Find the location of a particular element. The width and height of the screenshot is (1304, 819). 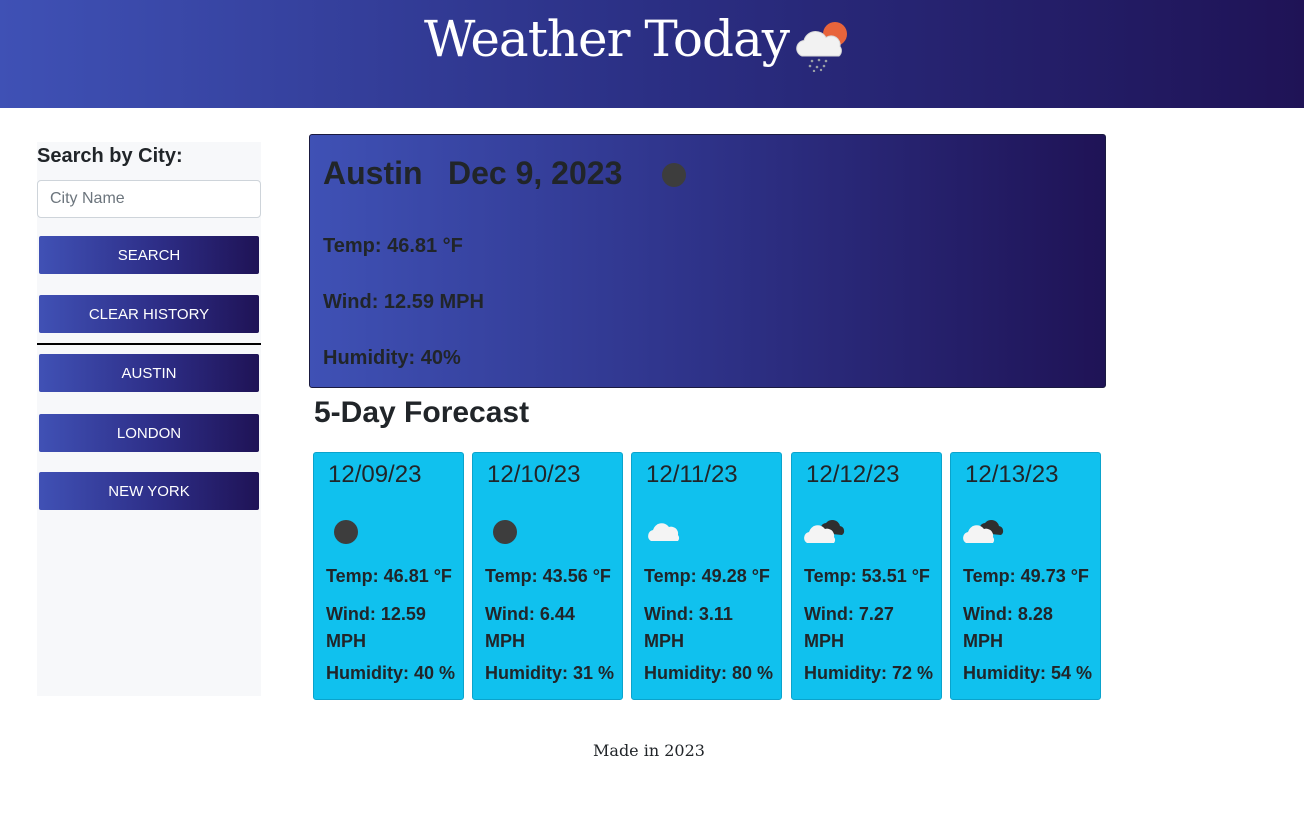

clear-history-button: Clear History is located at coordinates (149, 314).